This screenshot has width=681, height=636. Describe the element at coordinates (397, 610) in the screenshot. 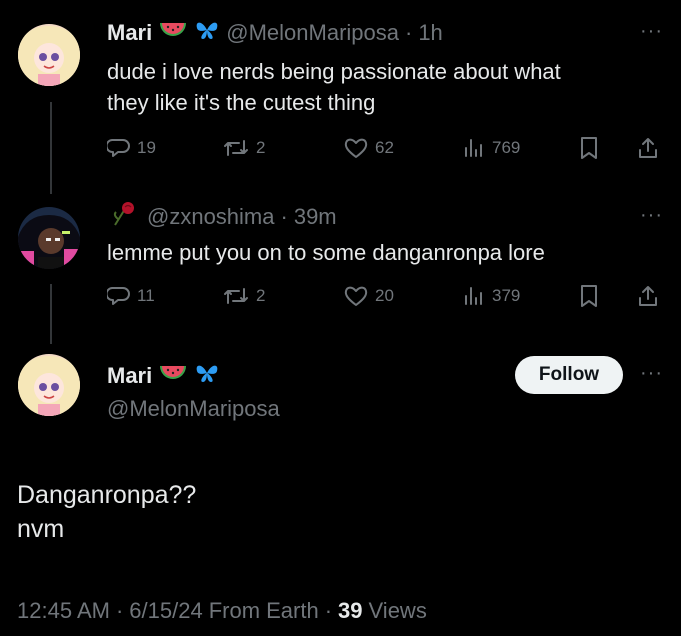

I see `views-label: Views` at that location.